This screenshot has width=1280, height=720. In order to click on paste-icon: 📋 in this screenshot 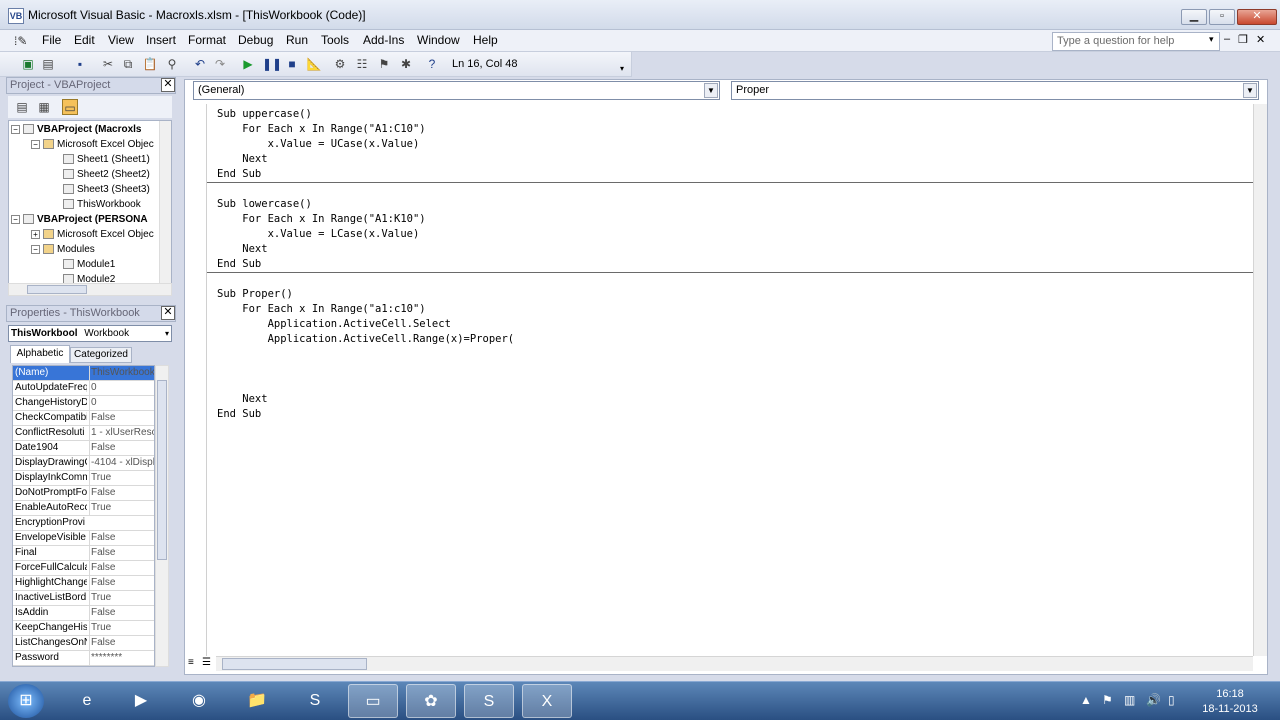, I will do `click(150, 64)`.